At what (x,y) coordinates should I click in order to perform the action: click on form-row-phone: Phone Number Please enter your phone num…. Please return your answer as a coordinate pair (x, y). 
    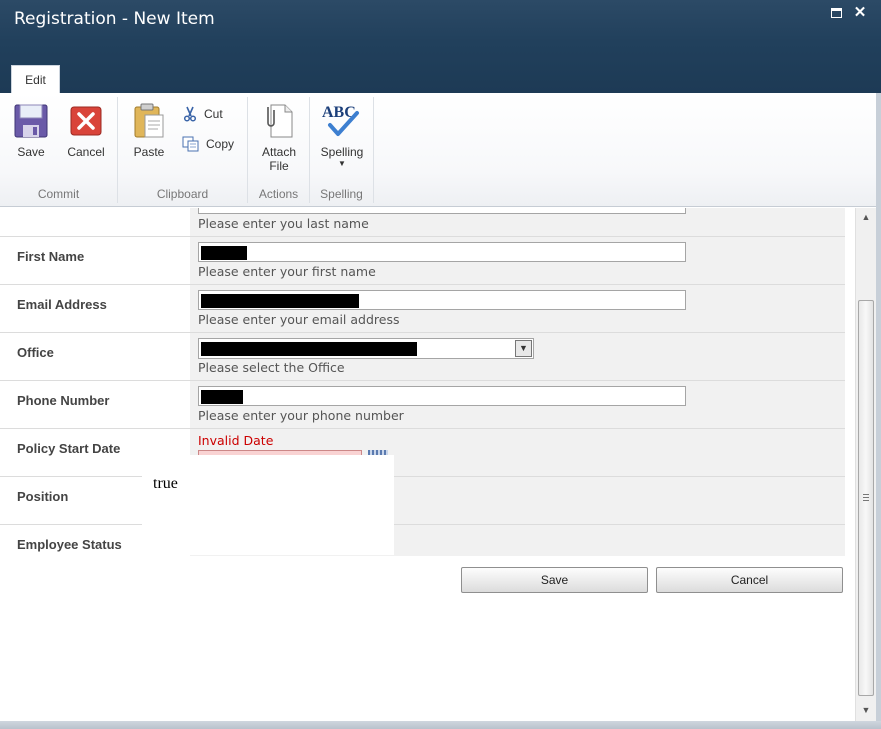
    Looking at the image, I should click on (422, 405).